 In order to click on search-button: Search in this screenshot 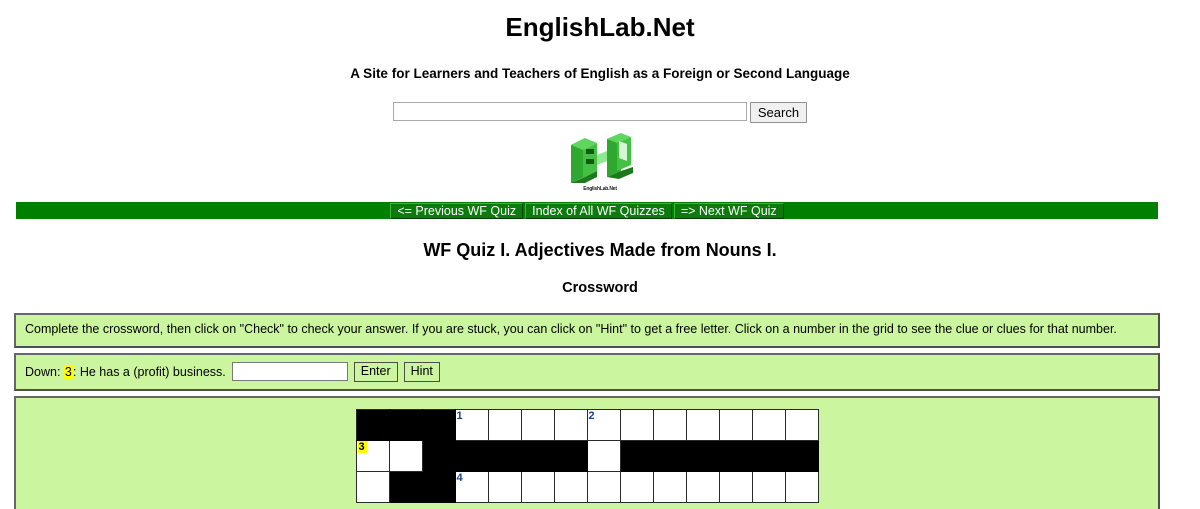, I will do `click(778, 112)`.